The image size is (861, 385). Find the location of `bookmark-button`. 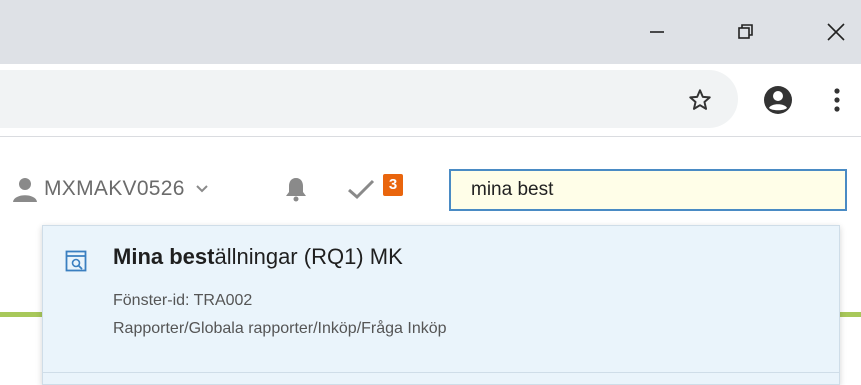

bookmark-button is located at coordinates (700, 100).